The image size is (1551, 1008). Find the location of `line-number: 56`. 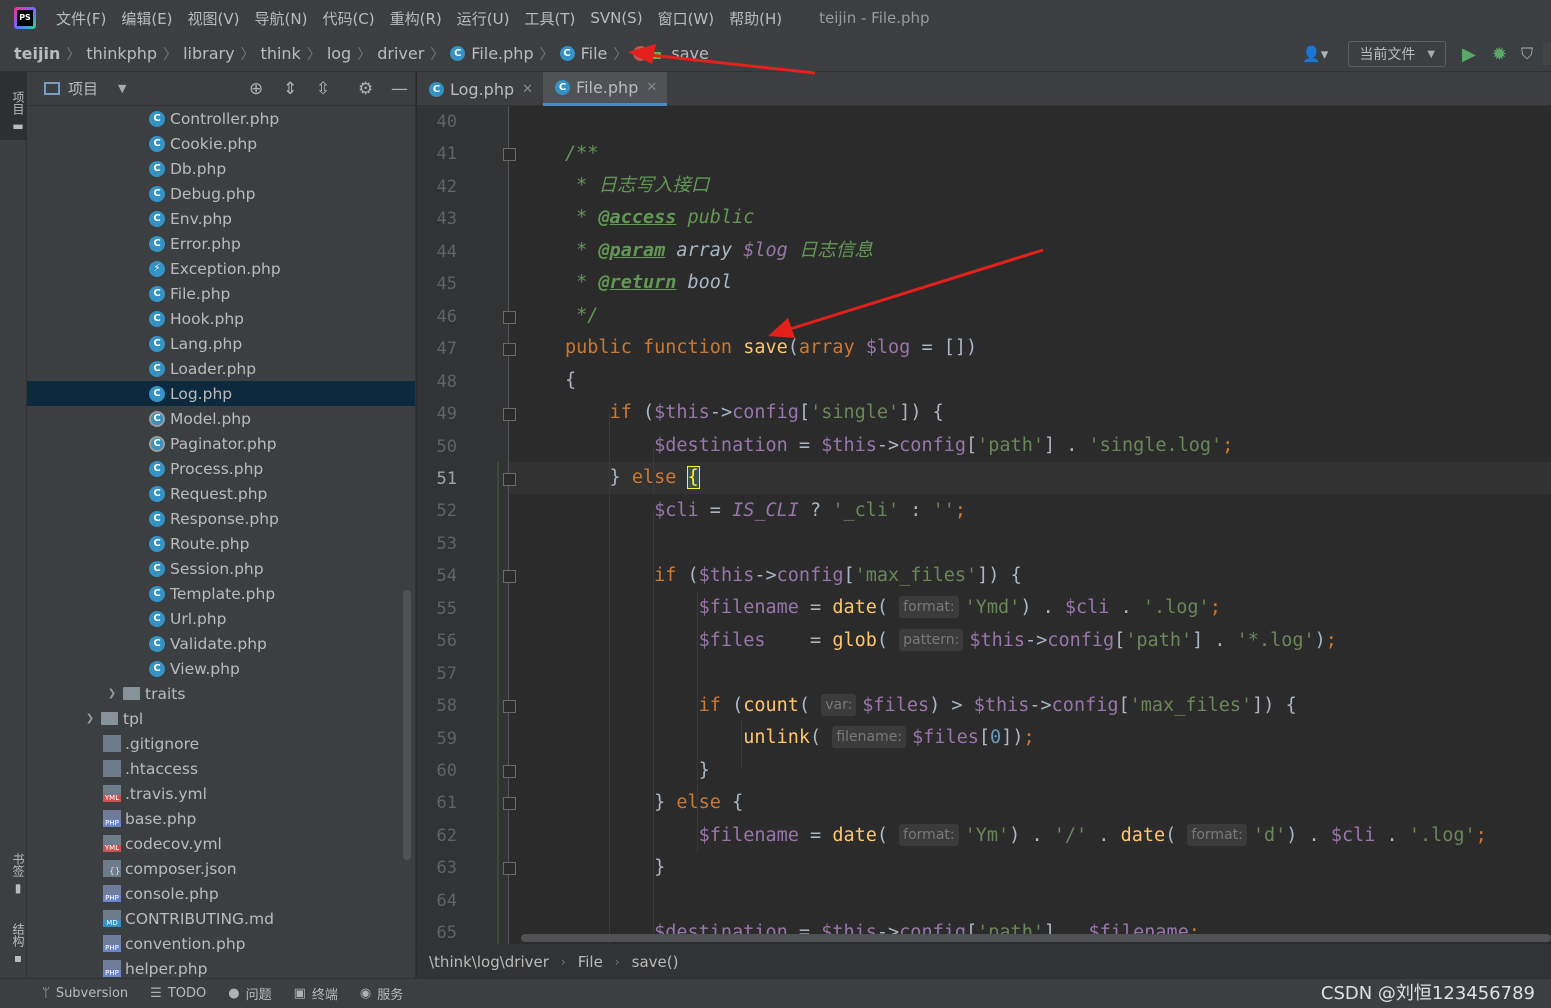

line-number: 56 is located at coordinates (437, 641).